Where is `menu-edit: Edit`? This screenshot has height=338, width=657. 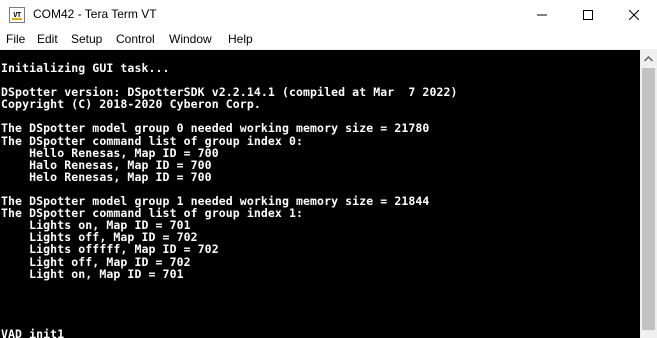 menu-edit: Edit is located at coordinates (47, 39).